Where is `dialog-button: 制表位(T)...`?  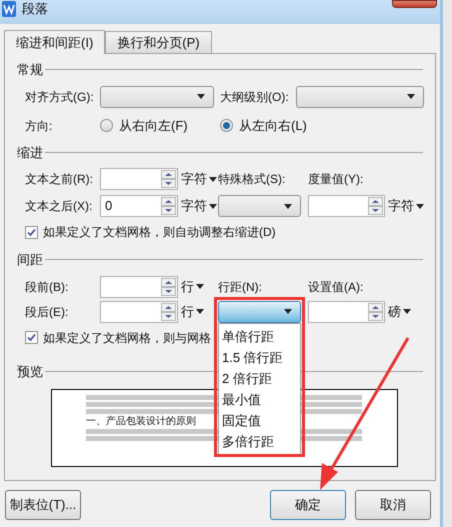 dialog-button: 制表位(T)... is located at coordinates (43, 505).